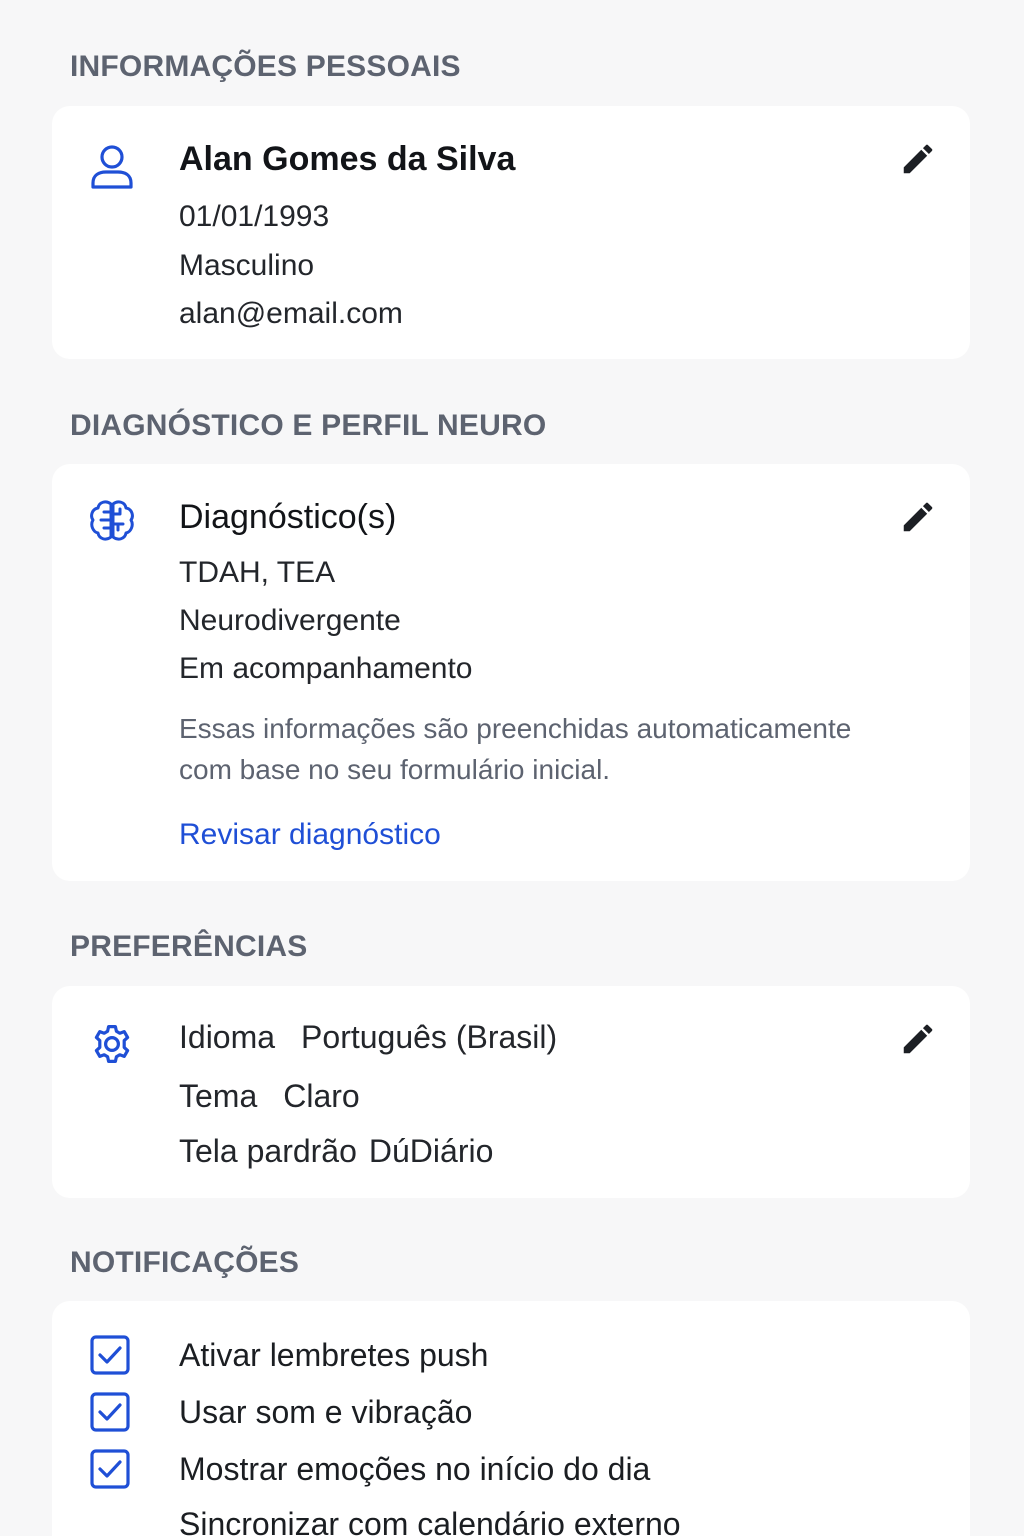 Image resolution: width=1024 pixels, height=1536 pixels. Describe the element at coordinates (268, 1151) in the screenshot. I see `default-screen-label: Tela pardrão` at that location.